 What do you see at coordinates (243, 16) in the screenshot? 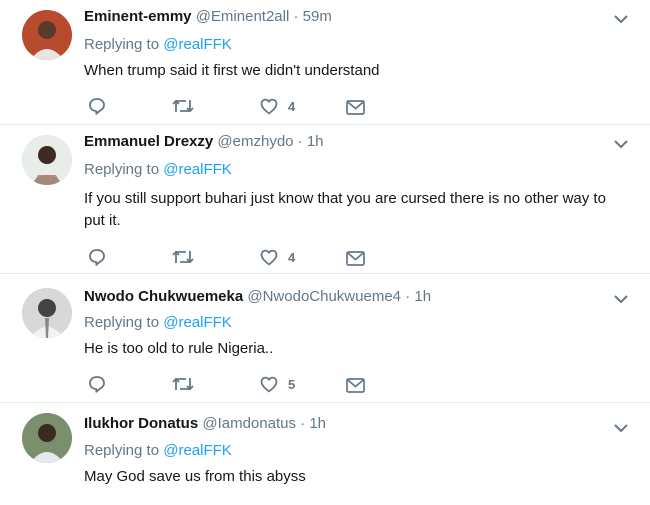
I see `user-handle: @Eminent2all` at bounding box center [243, 16].